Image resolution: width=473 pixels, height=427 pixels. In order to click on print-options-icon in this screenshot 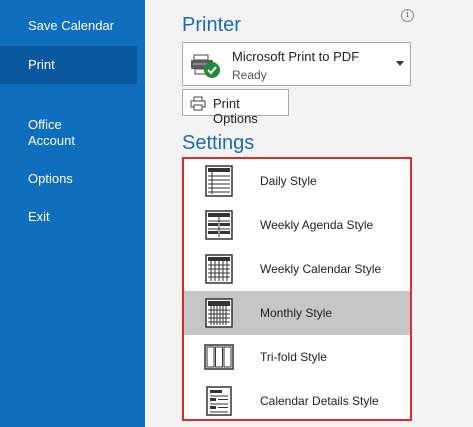, I will do `click(198, 103)`.